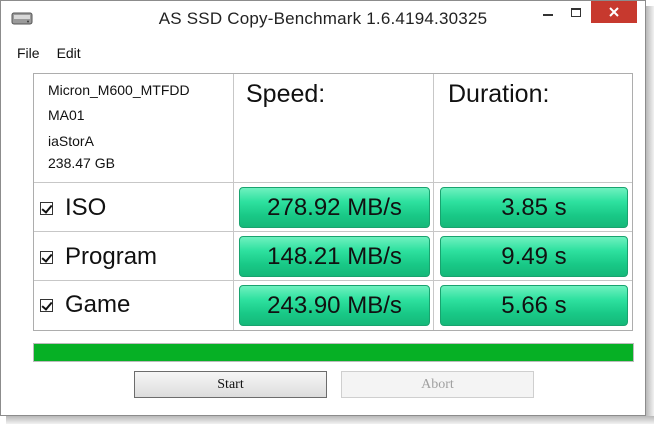 The image size is (654, 424). I want to click on iso-checkbox, so click(46, 208).